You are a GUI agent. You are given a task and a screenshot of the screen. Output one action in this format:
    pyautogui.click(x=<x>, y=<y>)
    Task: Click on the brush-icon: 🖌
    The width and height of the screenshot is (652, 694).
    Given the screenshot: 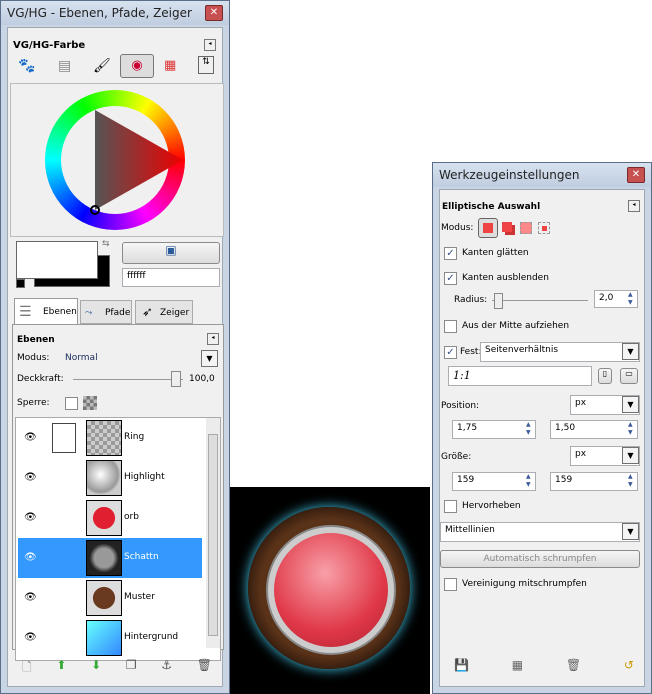 What is the action you would take?
    pyautogui.click(x=102, y=66)
    